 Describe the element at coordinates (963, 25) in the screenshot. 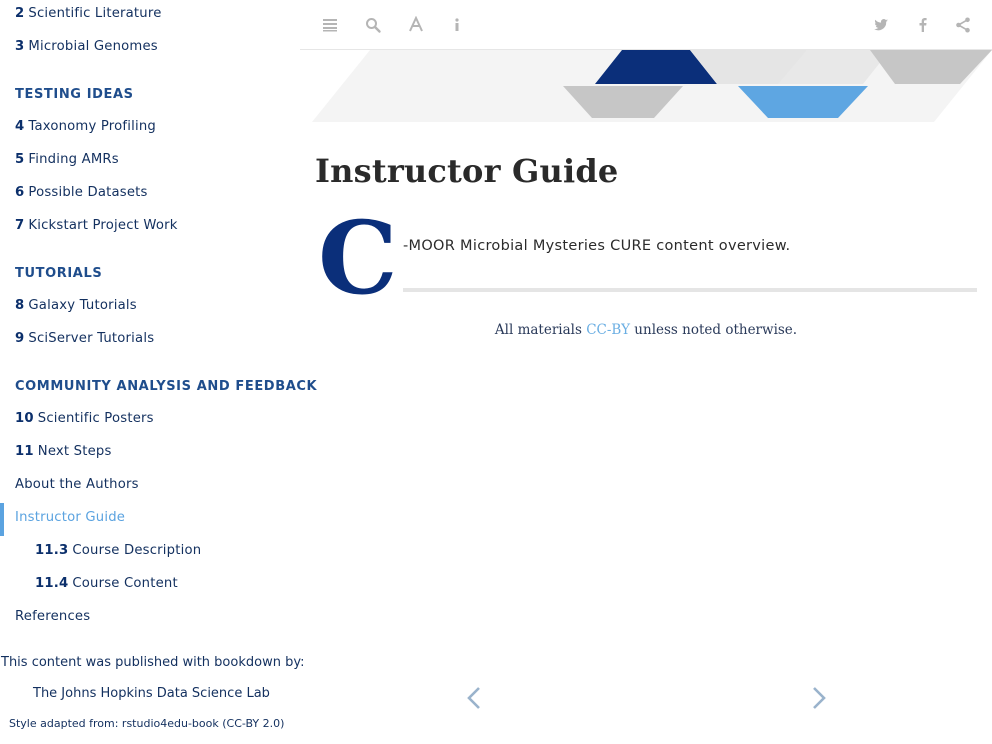

I see `share-icon` at that location.